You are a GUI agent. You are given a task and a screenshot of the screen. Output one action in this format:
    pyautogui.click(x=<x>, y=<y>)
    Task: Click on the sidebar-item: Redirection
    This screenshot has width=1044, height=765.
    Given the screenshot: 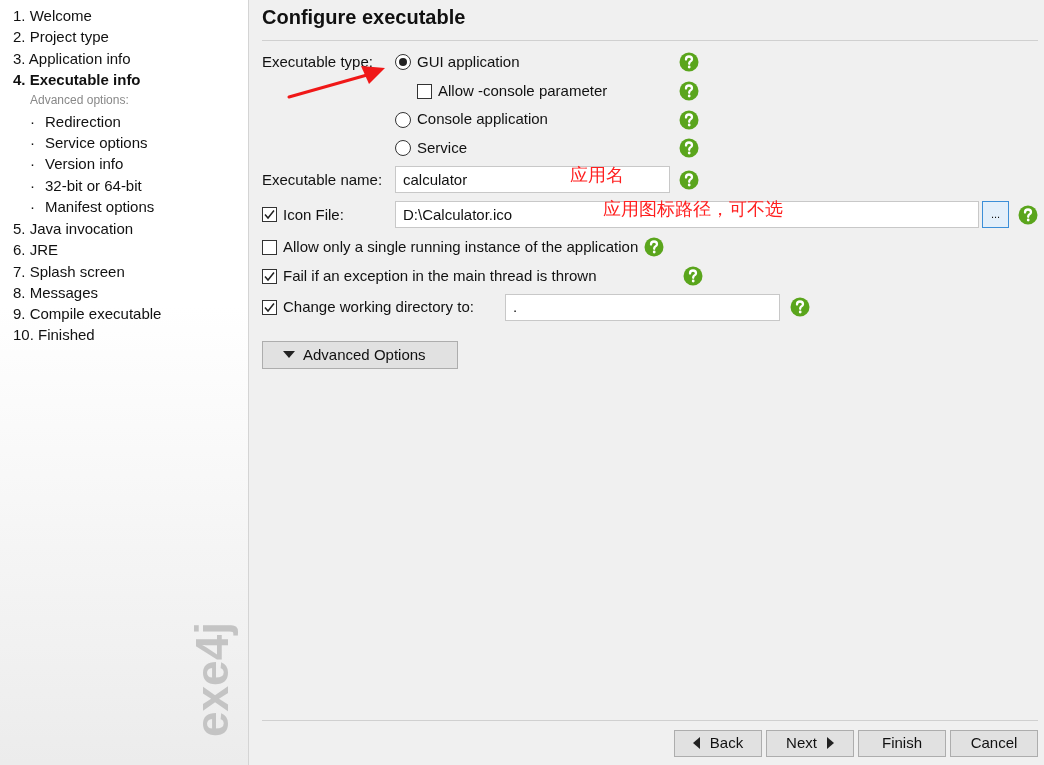 What is the action you would take?
    pyautogui.click(x=83, y=122)
    